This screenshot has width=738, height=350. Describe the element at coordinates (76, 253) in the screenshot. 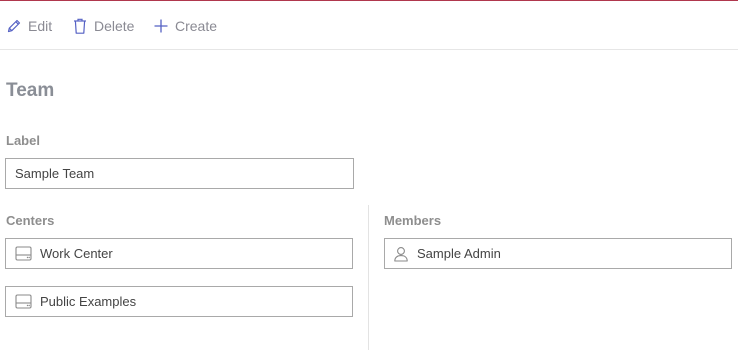

I see `center-item-label: Work Center` at that location.